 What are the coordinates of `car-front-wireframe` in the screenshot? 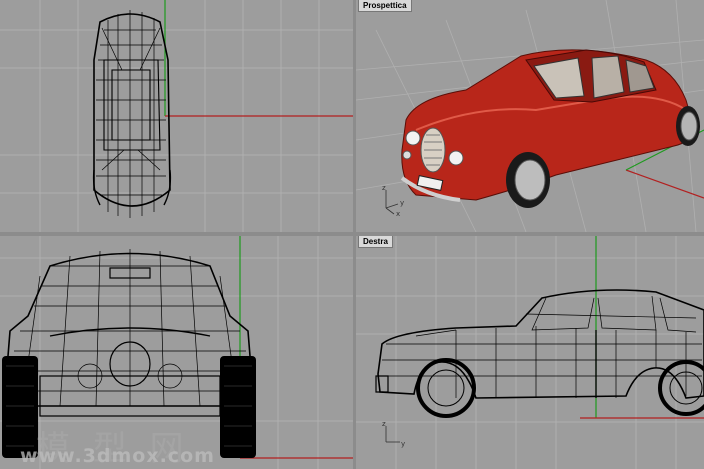 It's located at (129, 328).